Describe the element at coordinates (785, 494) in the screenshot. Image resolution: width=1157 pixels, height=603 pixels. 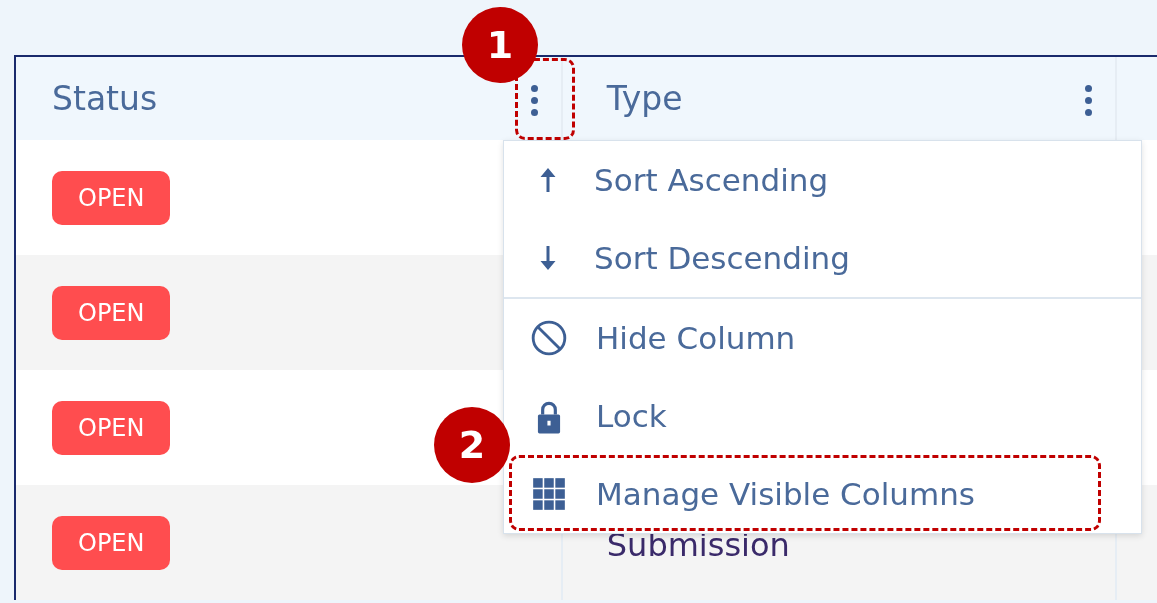
I see `menu-item: Manage Visible Columns` at that location.